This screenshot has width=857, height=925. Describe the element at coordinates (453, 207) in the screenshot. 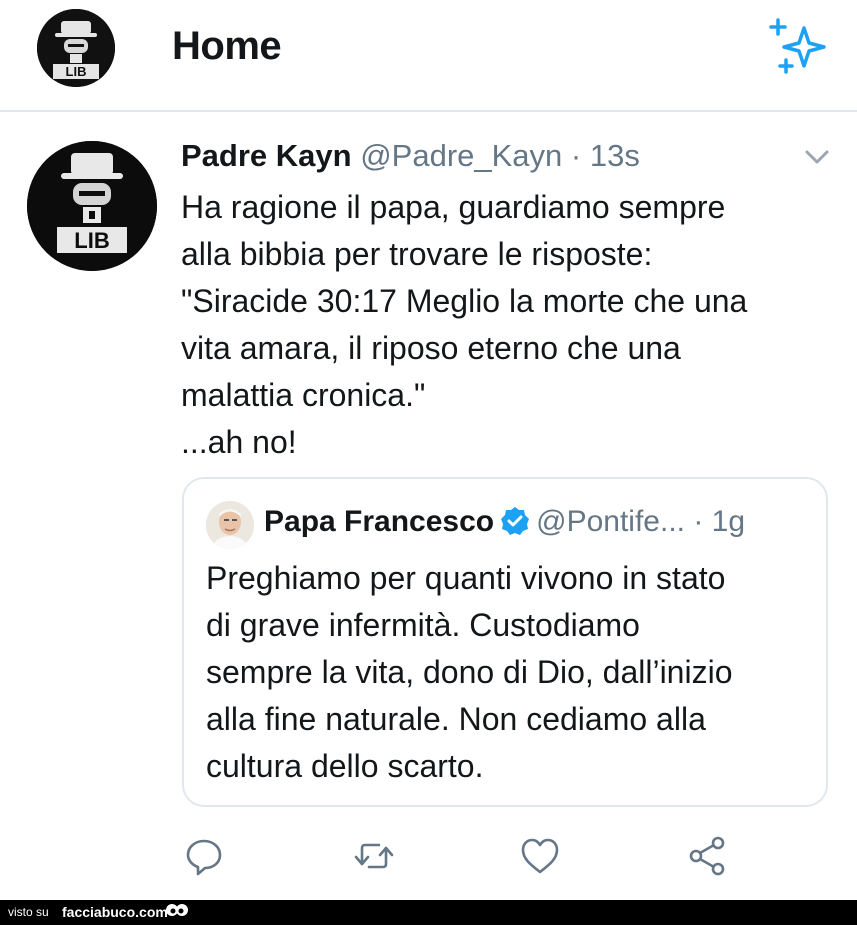

I see `tweet-line: Ha ragione il papa, guardiamo sempre` at that location.